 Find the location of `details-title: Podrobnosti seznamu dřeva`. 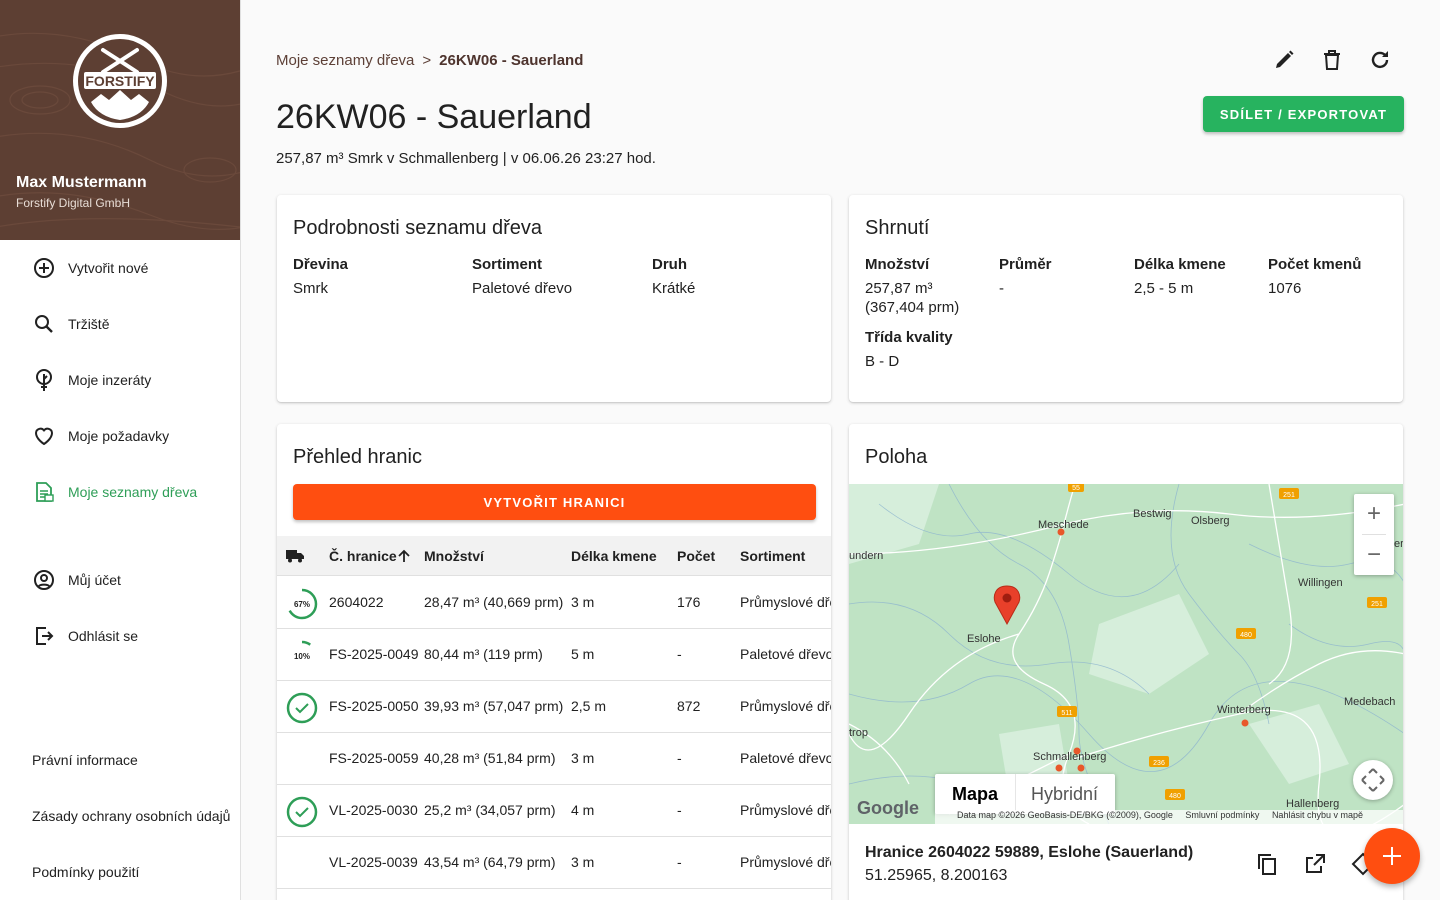

details-title: Podrobnosti seznamu dřeva is located at coordinates (418, 228).